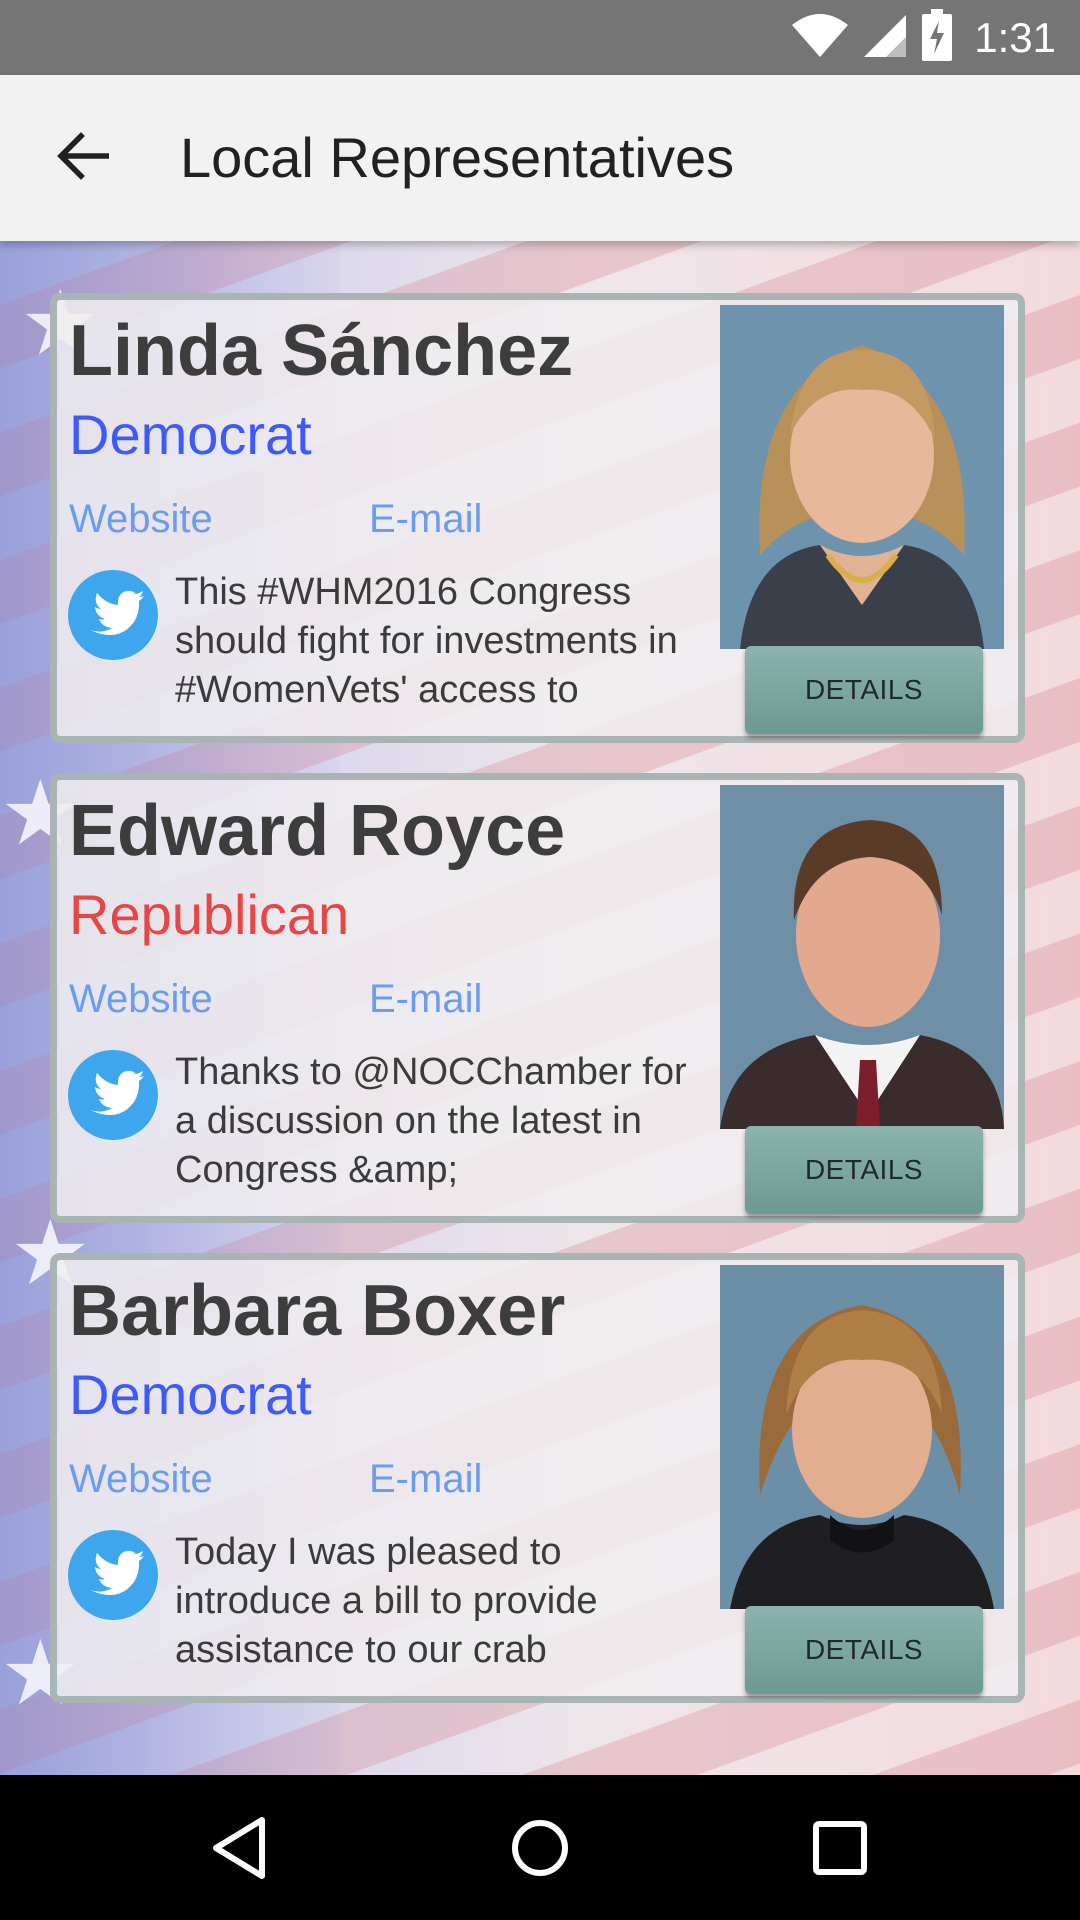  I want to click on party-label: Republican, so click(209, 914).